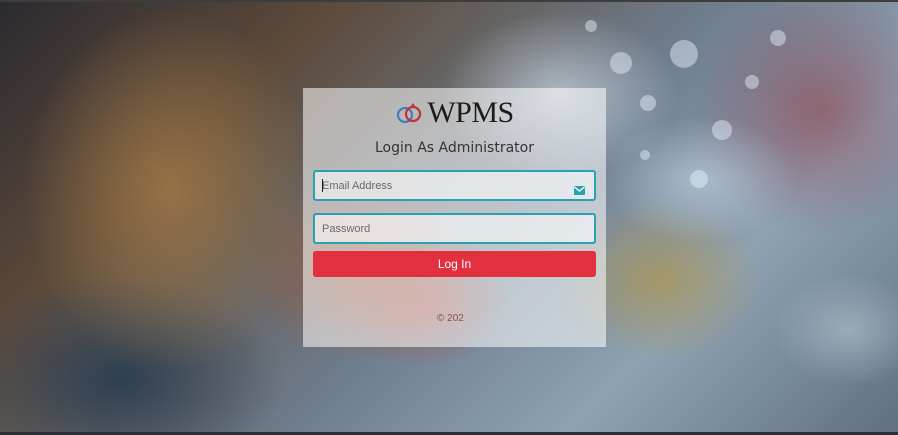 The image size is (898, 435). Describe the element at coordinates (410, 113) in the screenshot. I see `interlocking-rings-icon` at that location.